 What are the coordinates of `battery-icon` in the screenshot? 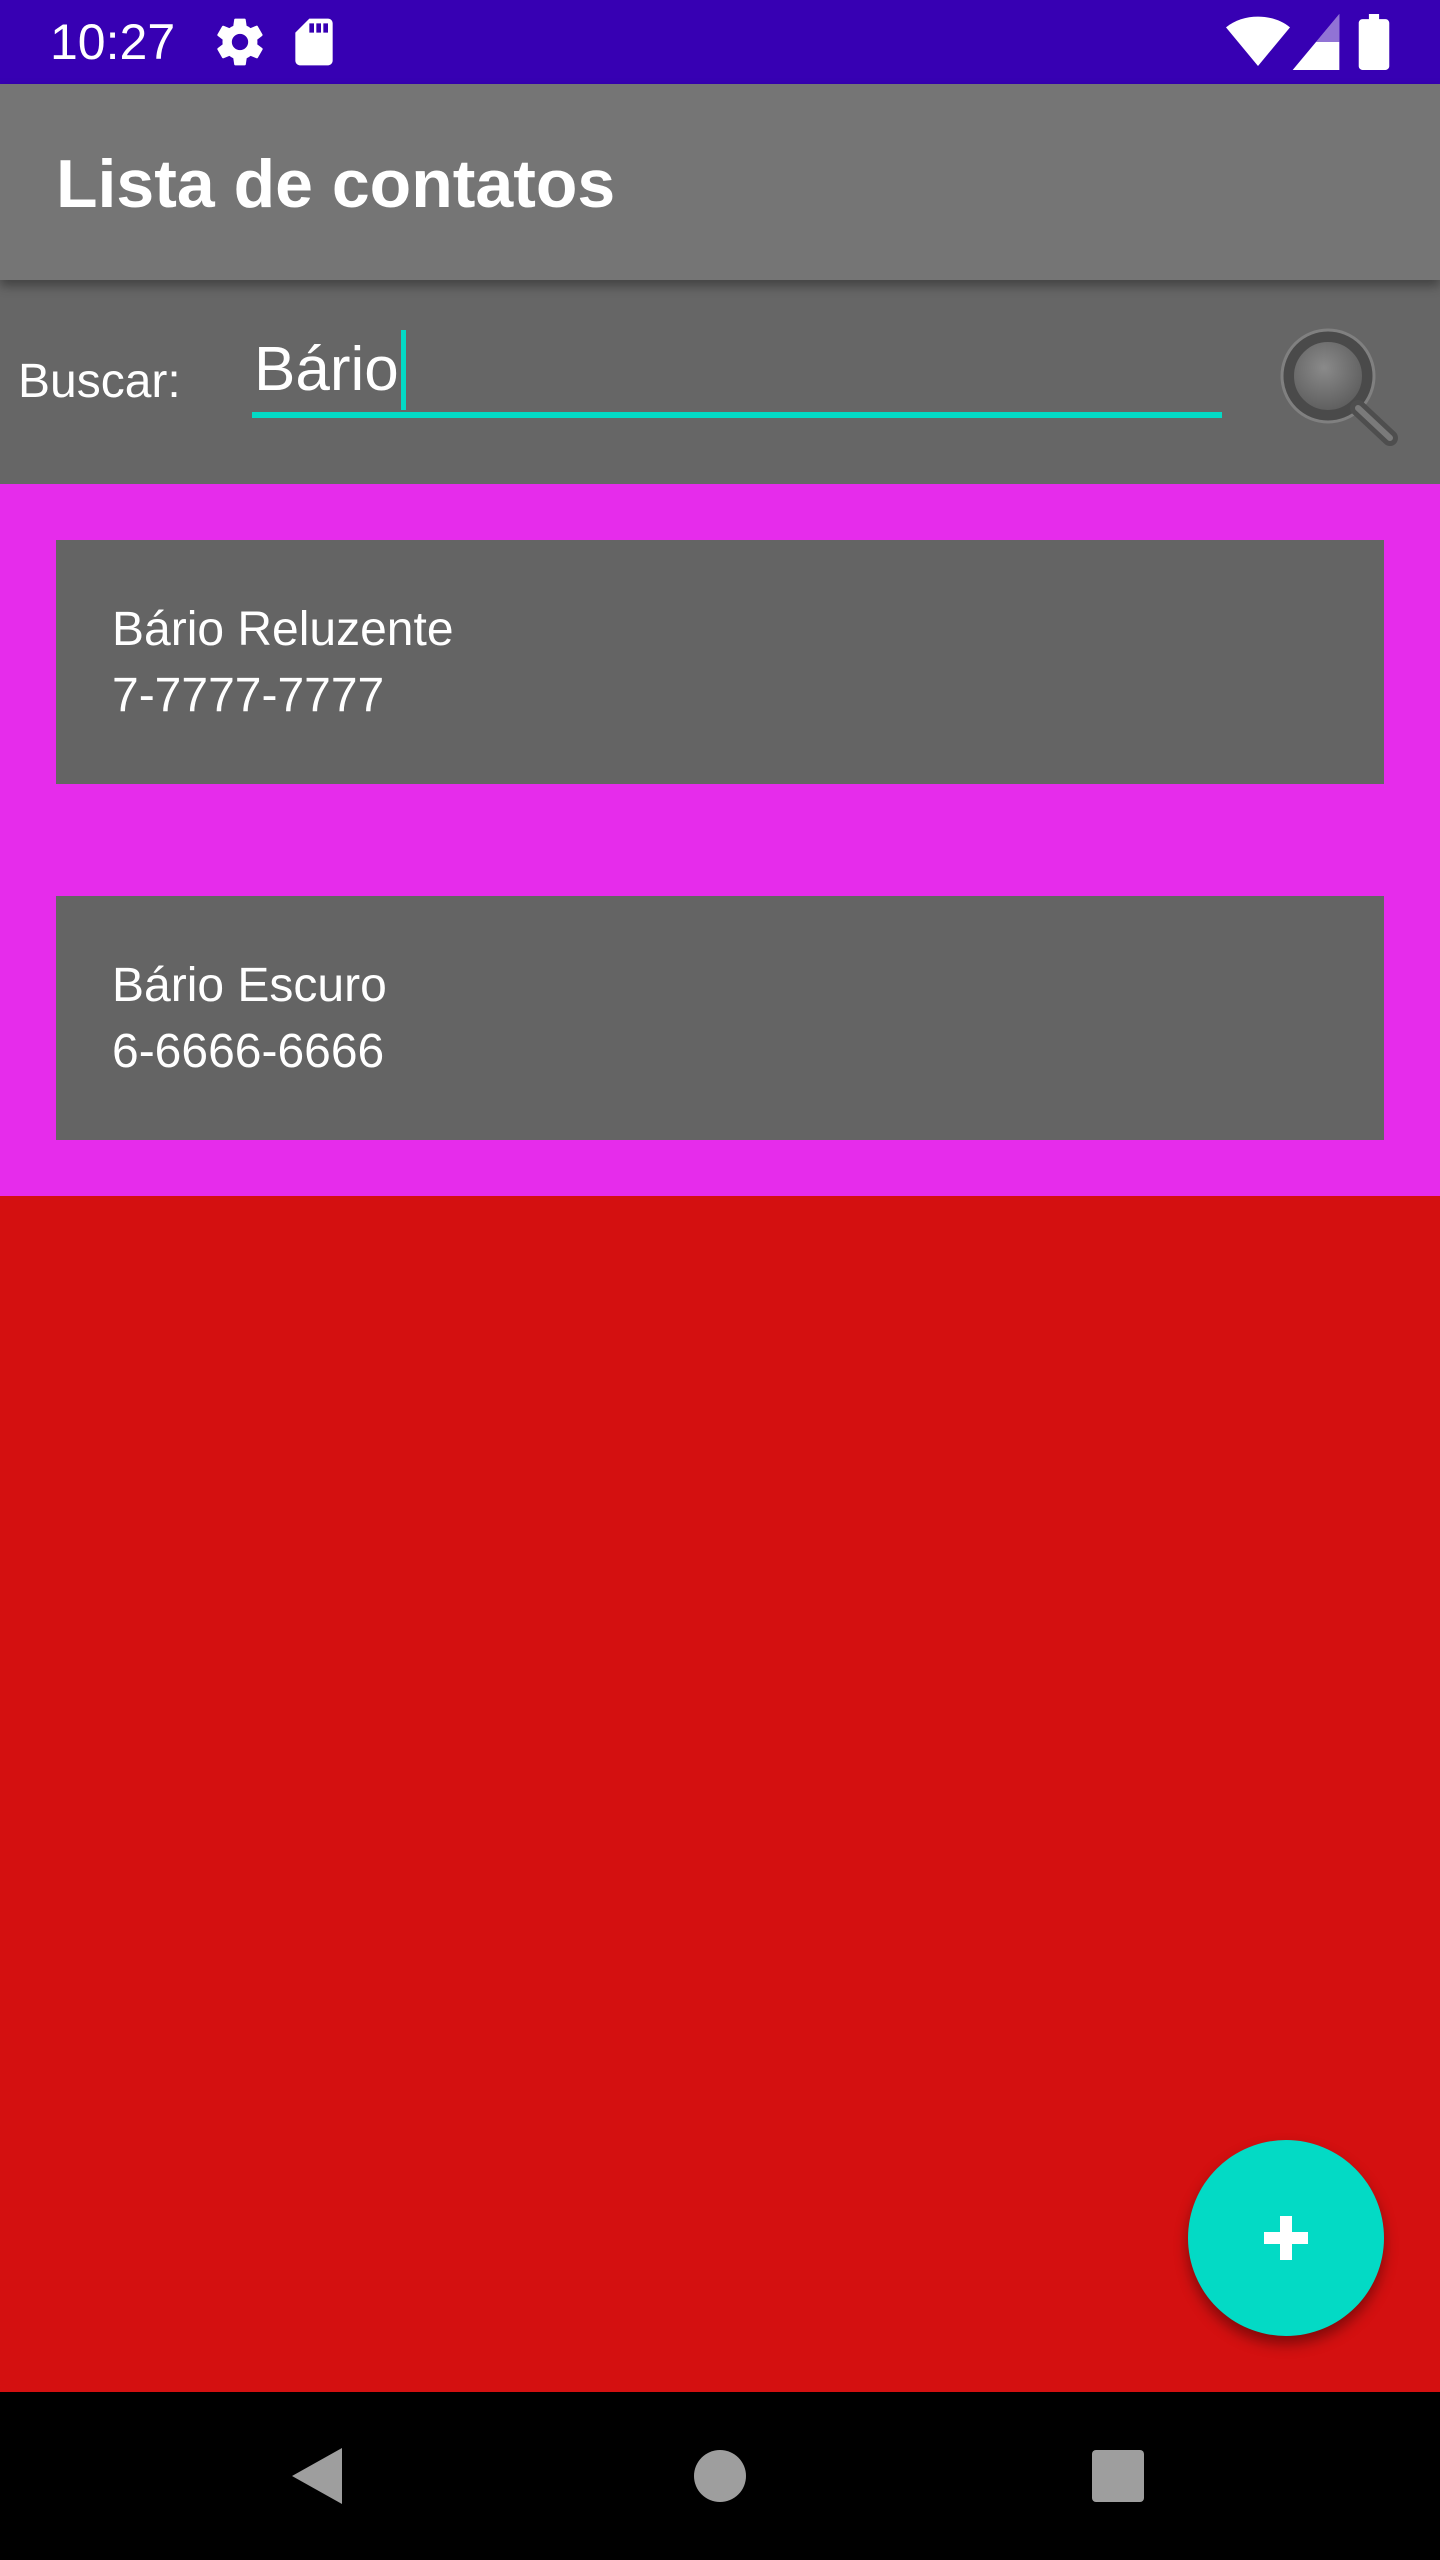 It's located at (1374, 44).